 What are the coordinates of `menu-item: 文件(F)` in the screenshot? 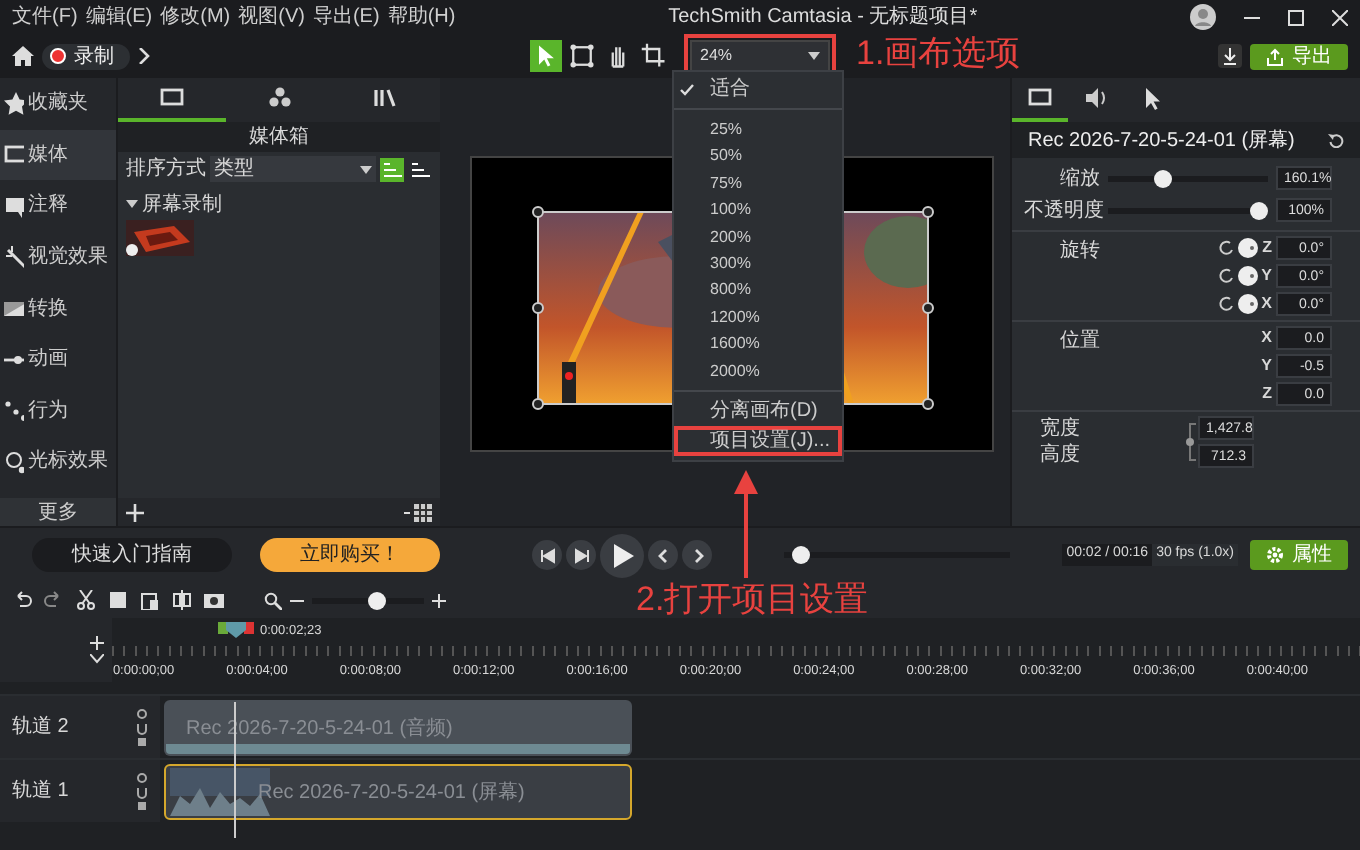 It's located at (45, 17).